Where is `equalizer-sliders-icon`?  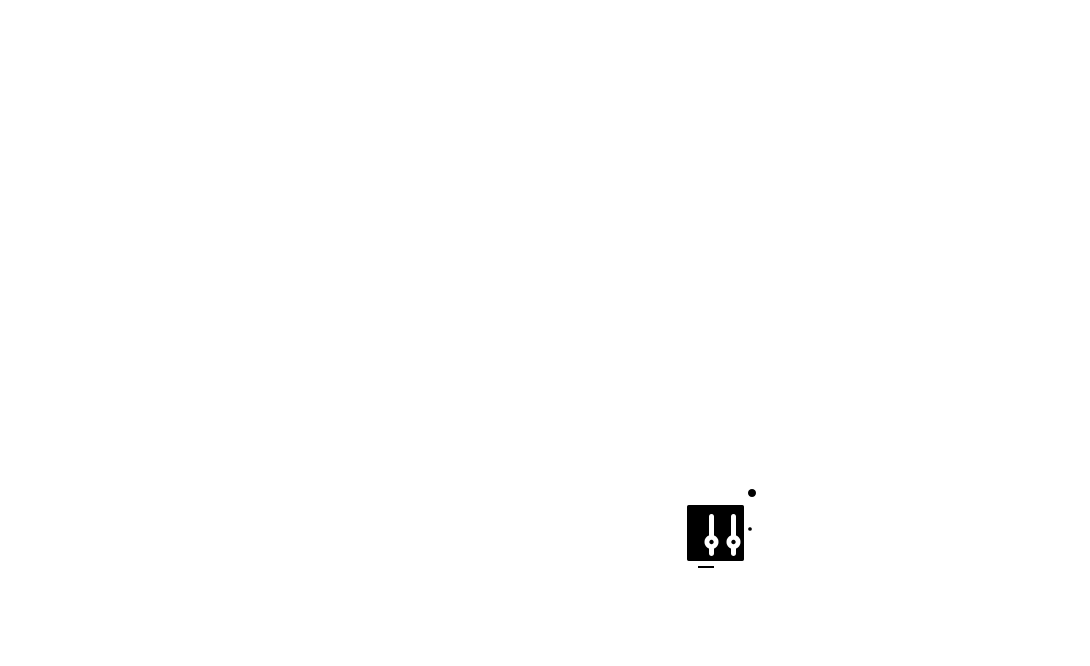
equalizer-sliders-icon is located at coordinates (721, 528).